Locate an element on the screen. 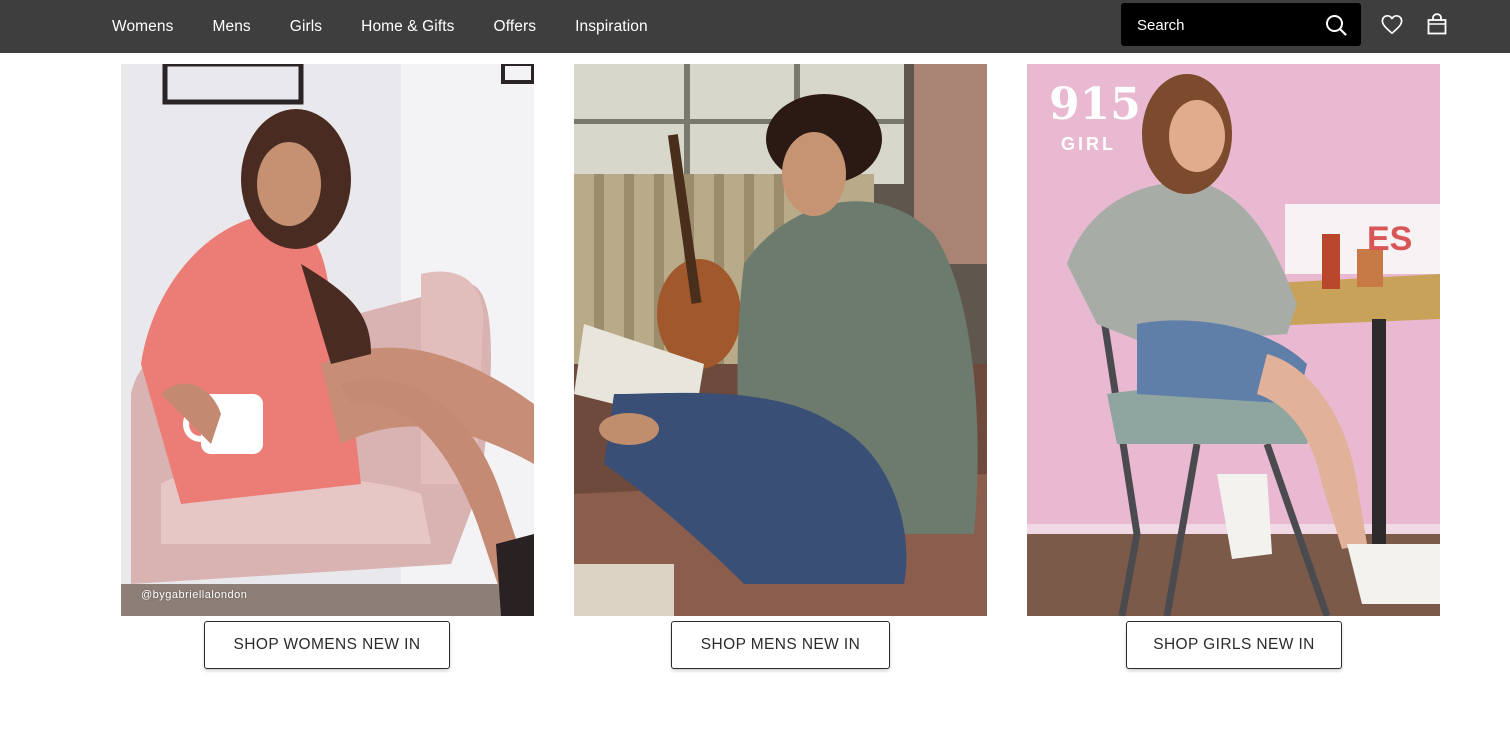 The width and height of the screenshot is (1510, 735). nav-mens: Mens is located at coordinates (231, 27).